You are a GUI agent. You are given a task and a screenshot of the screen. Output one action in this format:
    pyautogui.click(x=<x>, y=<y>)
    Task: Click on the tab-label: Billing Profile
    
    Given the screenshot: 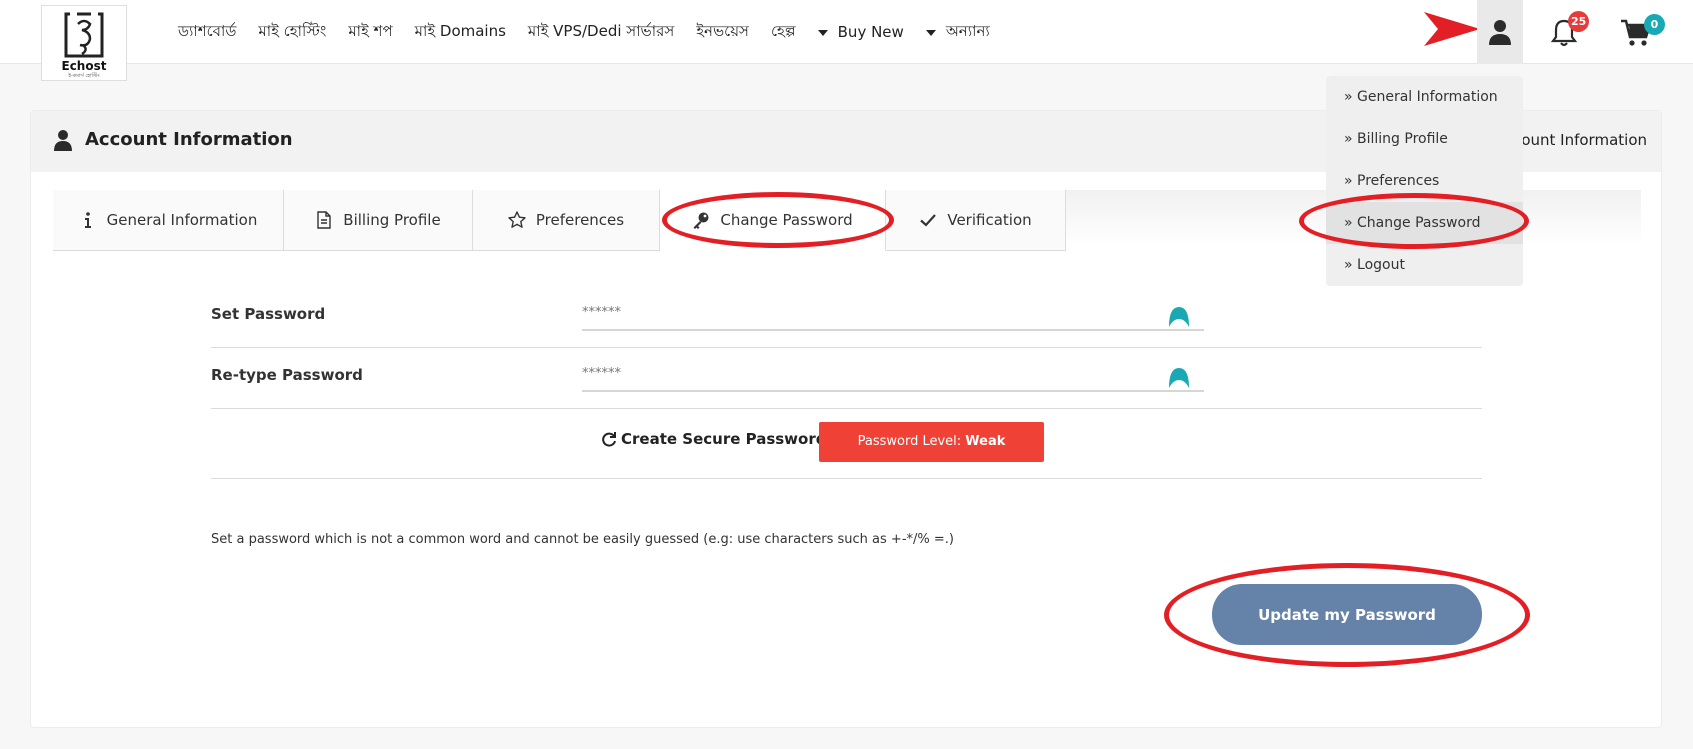 What is the action you would take?
    pyautogui.click(x=392, y=220)
    